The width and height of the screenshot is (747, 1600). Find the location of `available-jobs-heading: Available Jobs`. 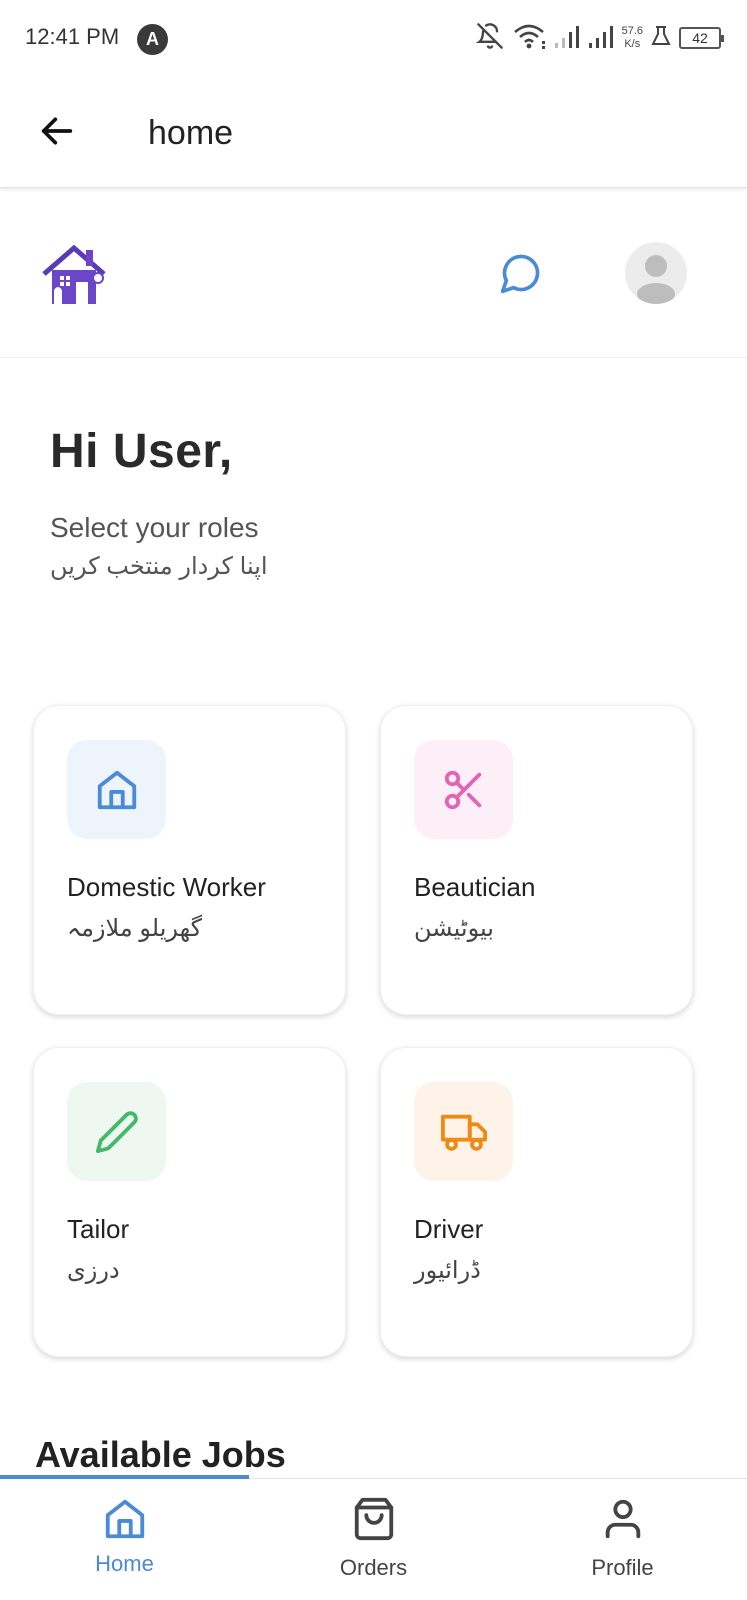

available-jobs-heading: Available Jobs is located at coordinates (160, 1454).